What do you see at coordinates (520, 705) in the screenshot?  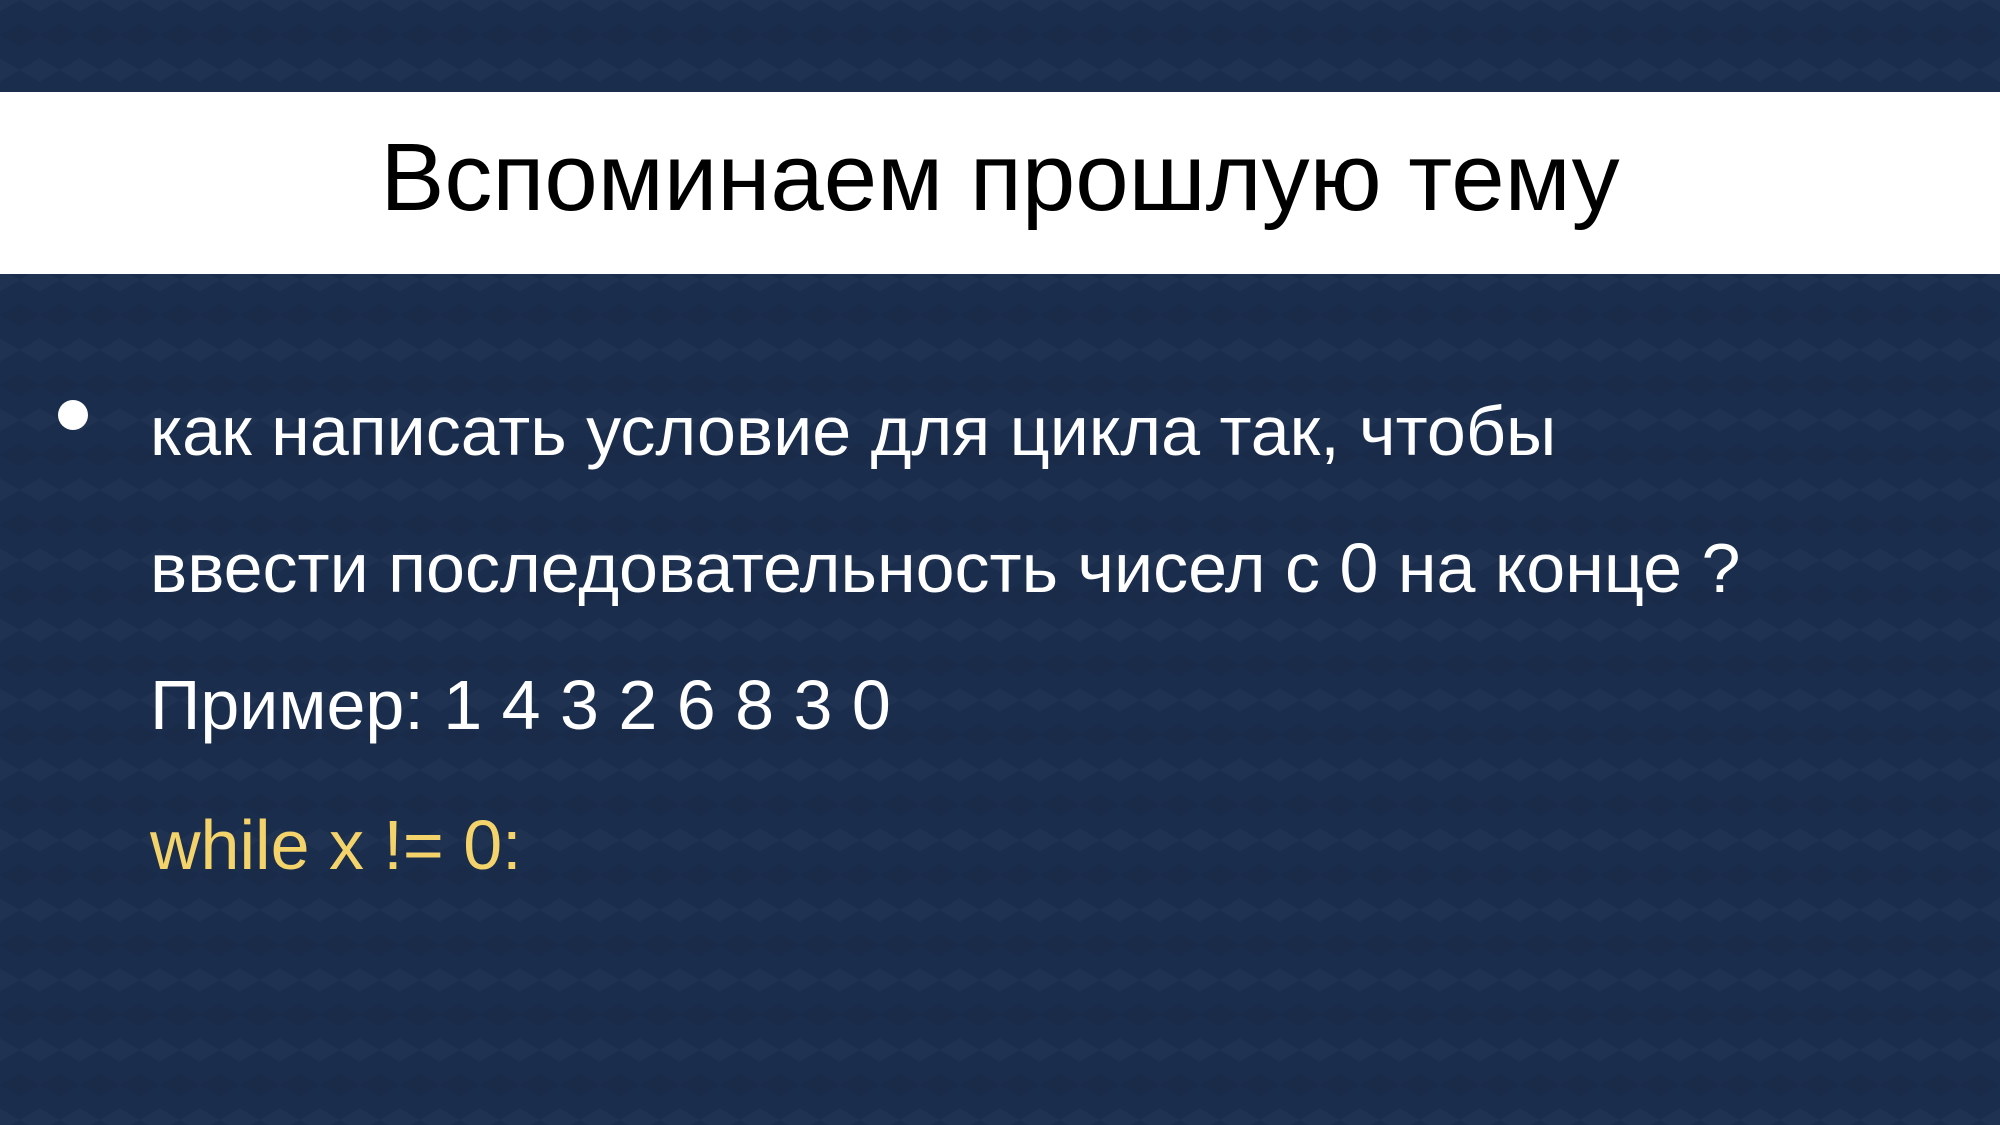 I see `example-text: Пример: 1 4 3 2 6 8 3 0` at bounding box center [520, 705].